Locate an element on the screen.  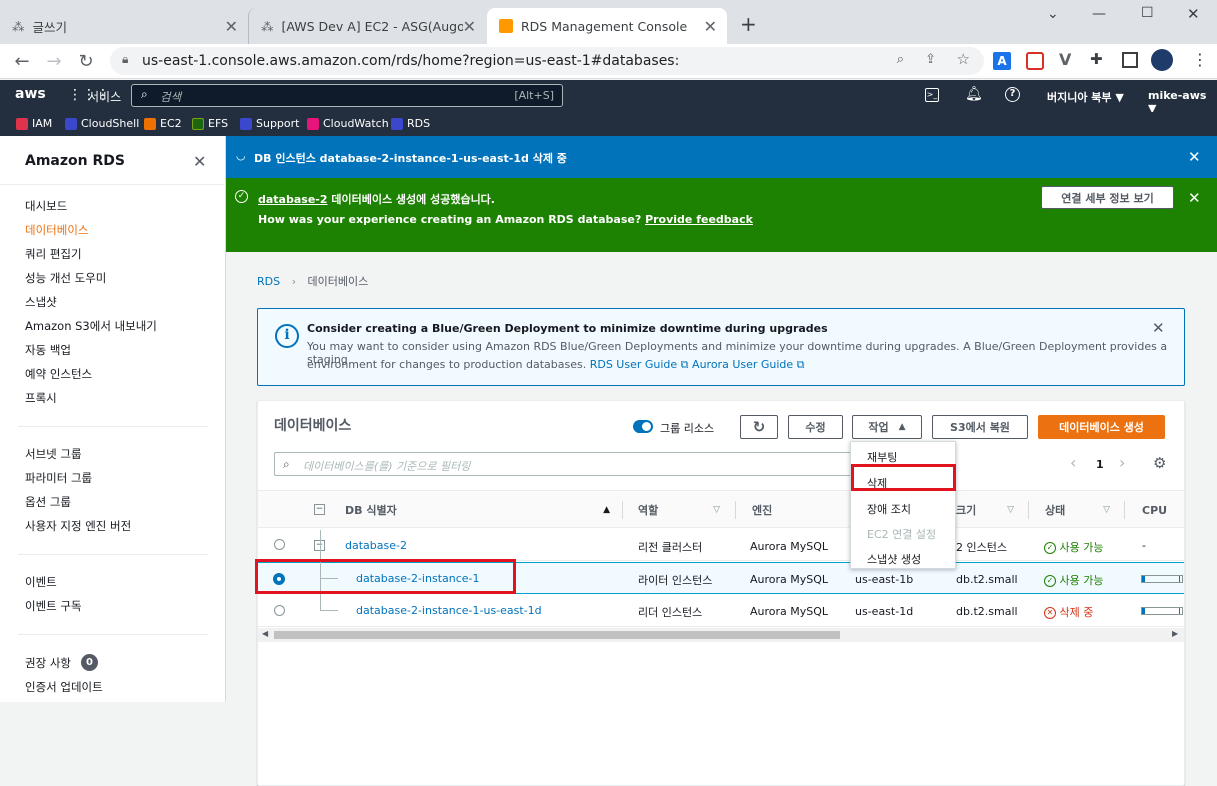
browser-tab-1: ⁂ 글쓰기 ✕ is located at coordinates (124, 26).